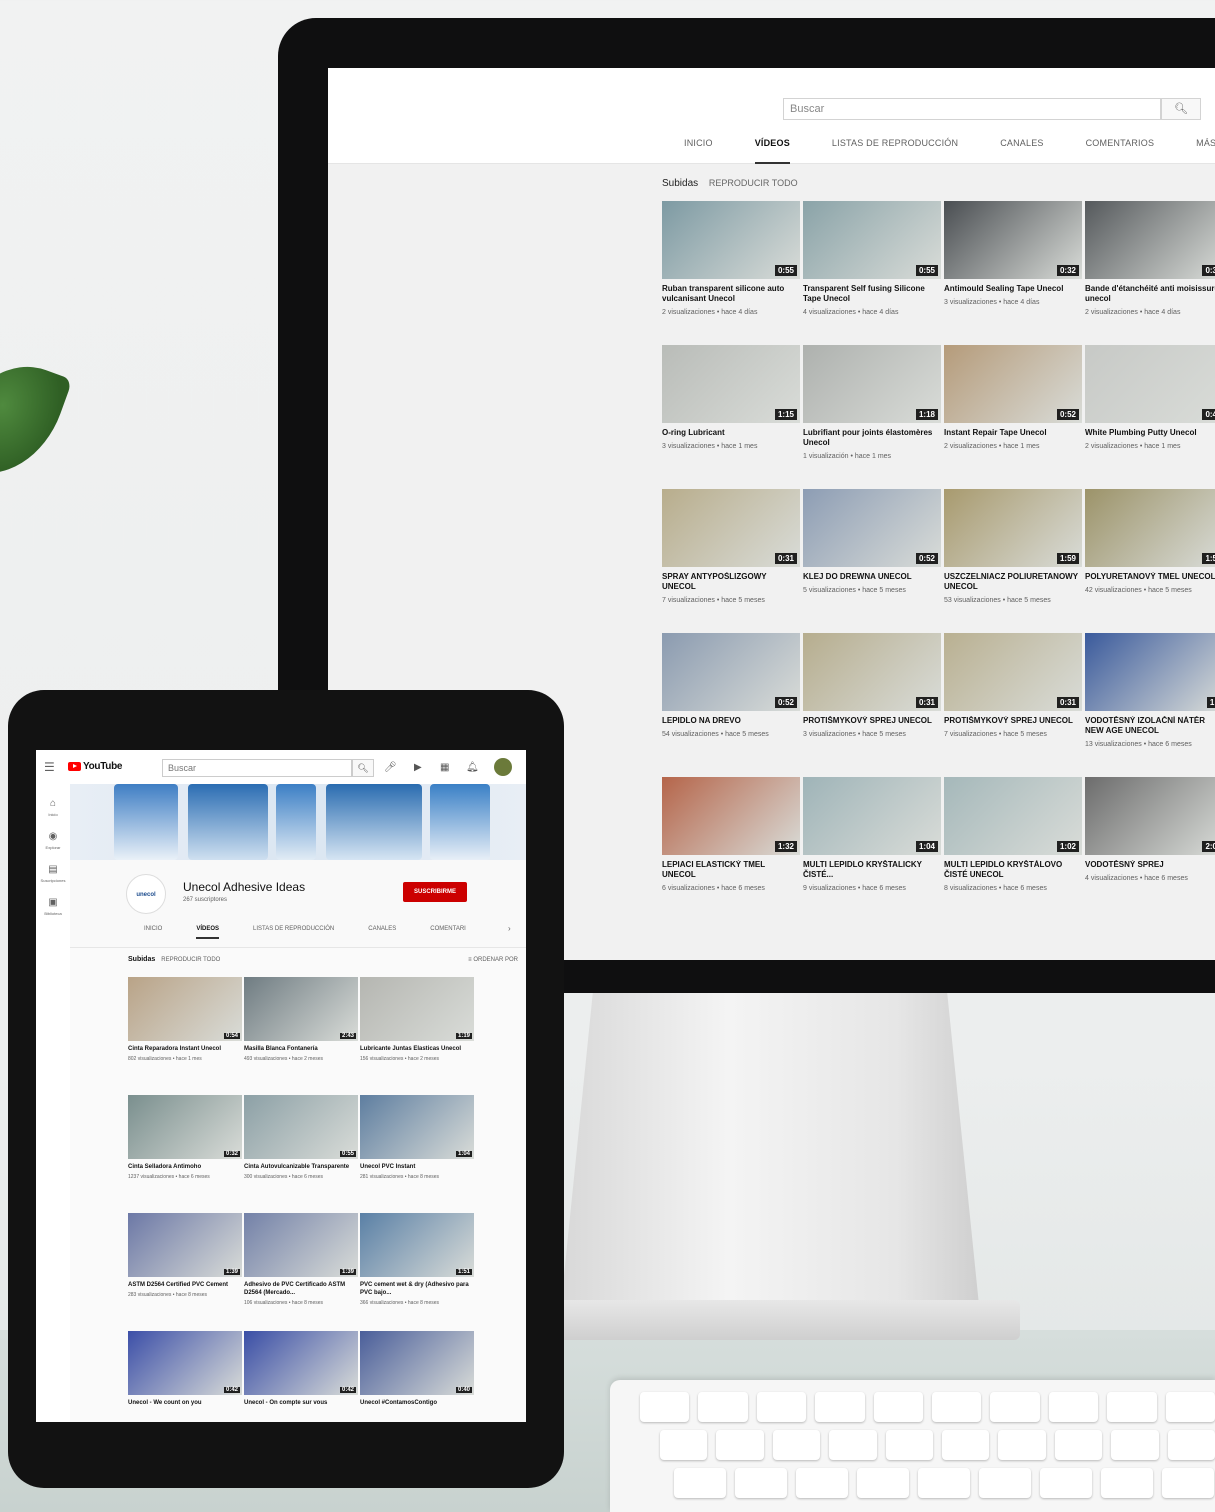  I want to click on sidebar-item-explore: ◉ Explorar, so click(53, 840).